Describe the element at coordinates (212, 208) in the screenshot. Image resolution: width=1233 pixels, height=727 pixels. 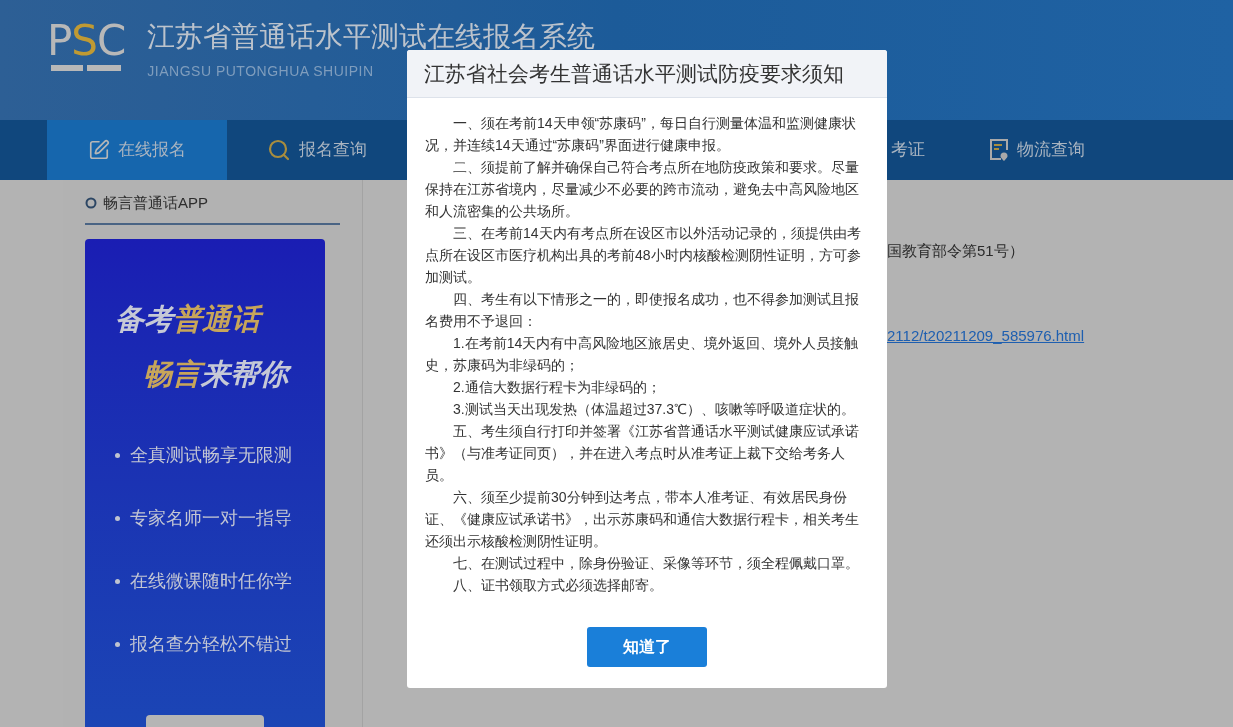
I see `section-heading: 畅言普通话APP` at that location.